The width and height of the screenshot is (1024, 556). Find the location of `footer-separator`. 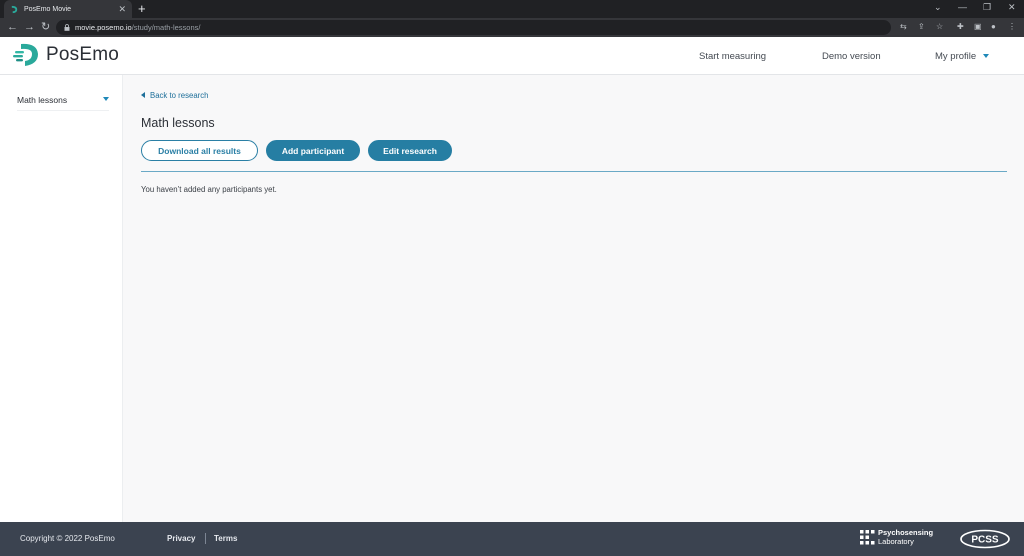

footer-separator is located at coordinates (205, 538).